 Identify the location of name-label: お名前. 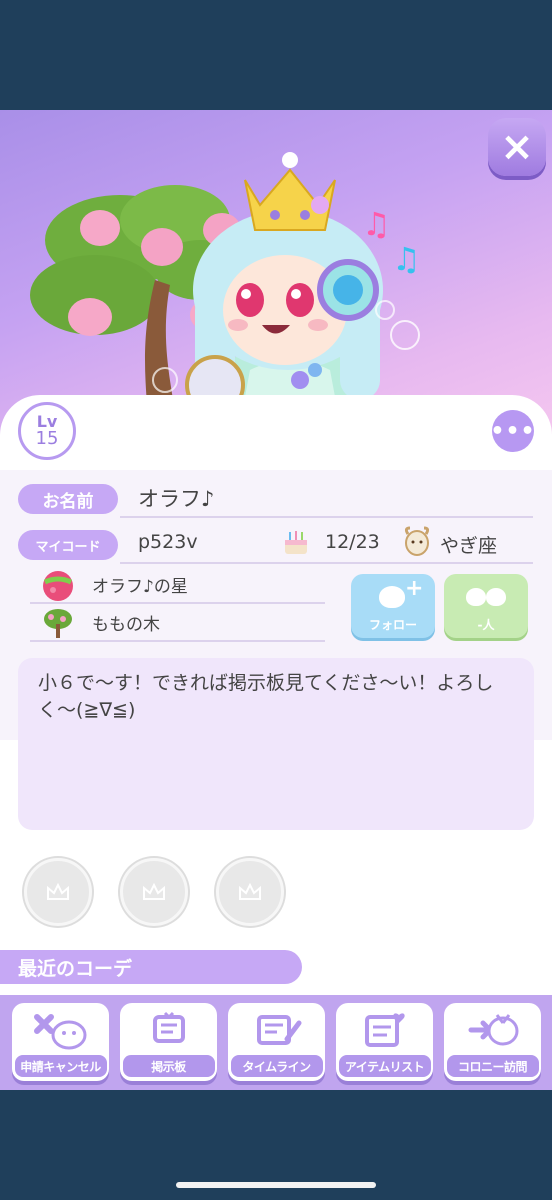
(68, 501).